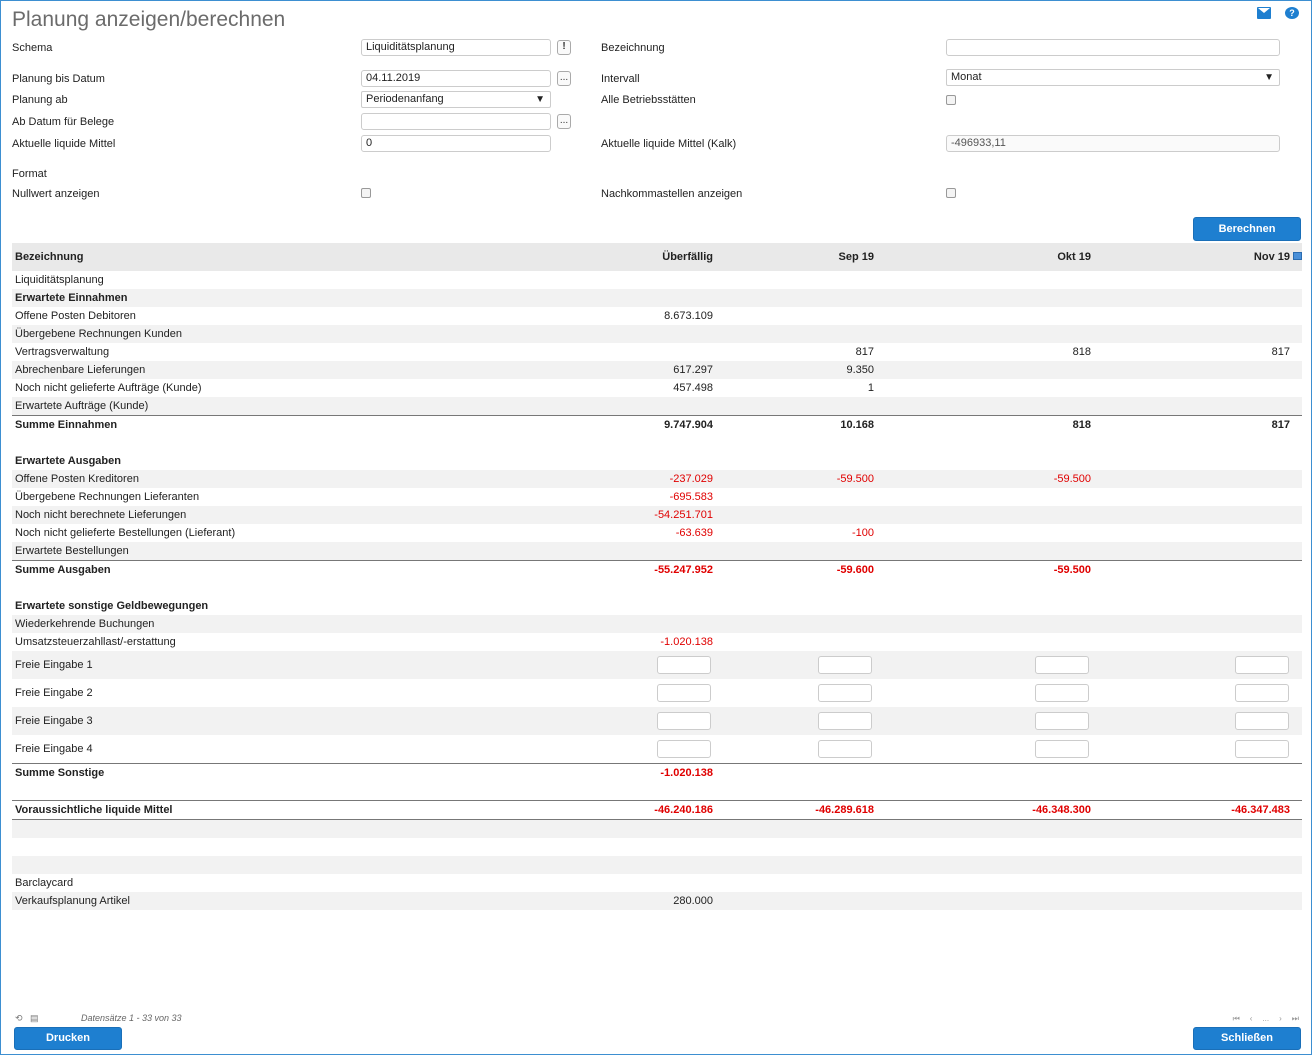 The height and width of the screenshot is (1055, 1312). I want to click on value-cell: -55.247.952, so click(683, 570).